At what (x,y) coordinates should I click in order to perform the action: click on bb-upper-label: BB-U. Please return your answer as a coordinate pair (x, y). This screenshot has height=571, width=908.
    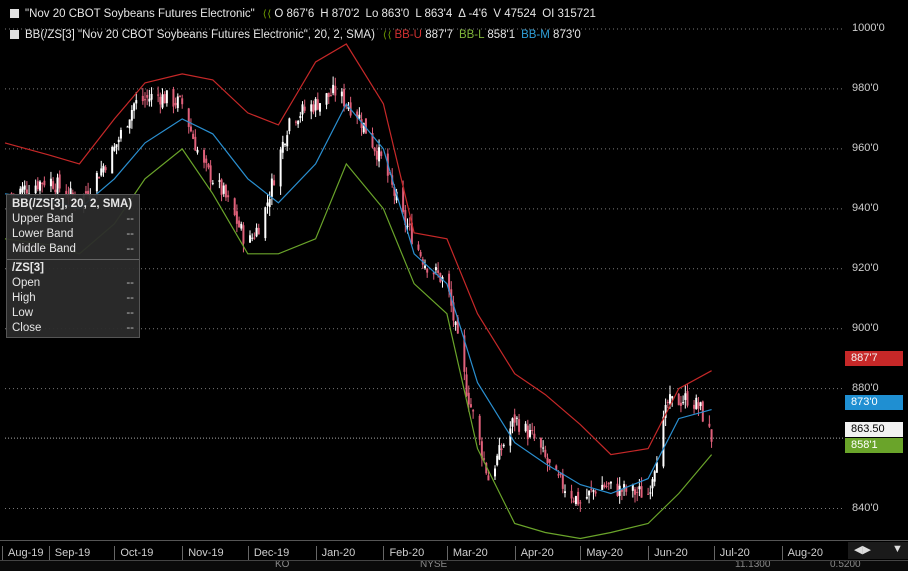
    Looking at the image, I should click on (408, 35).